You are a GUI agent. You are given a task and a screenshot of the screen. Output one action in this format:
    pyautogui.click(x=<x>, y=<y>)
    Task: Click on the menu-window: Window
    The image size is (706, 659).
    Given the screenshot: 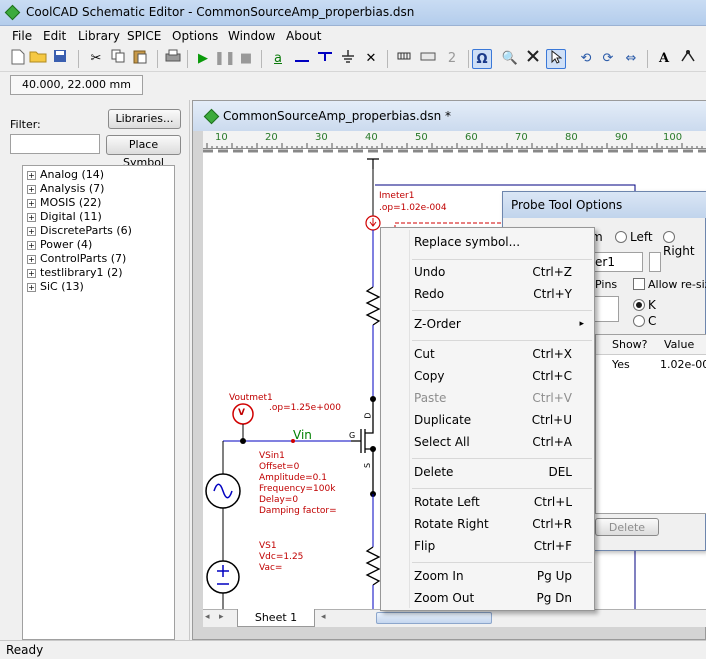 What is the action you would take?
    pyautogui.click(x=251, y=36)
    